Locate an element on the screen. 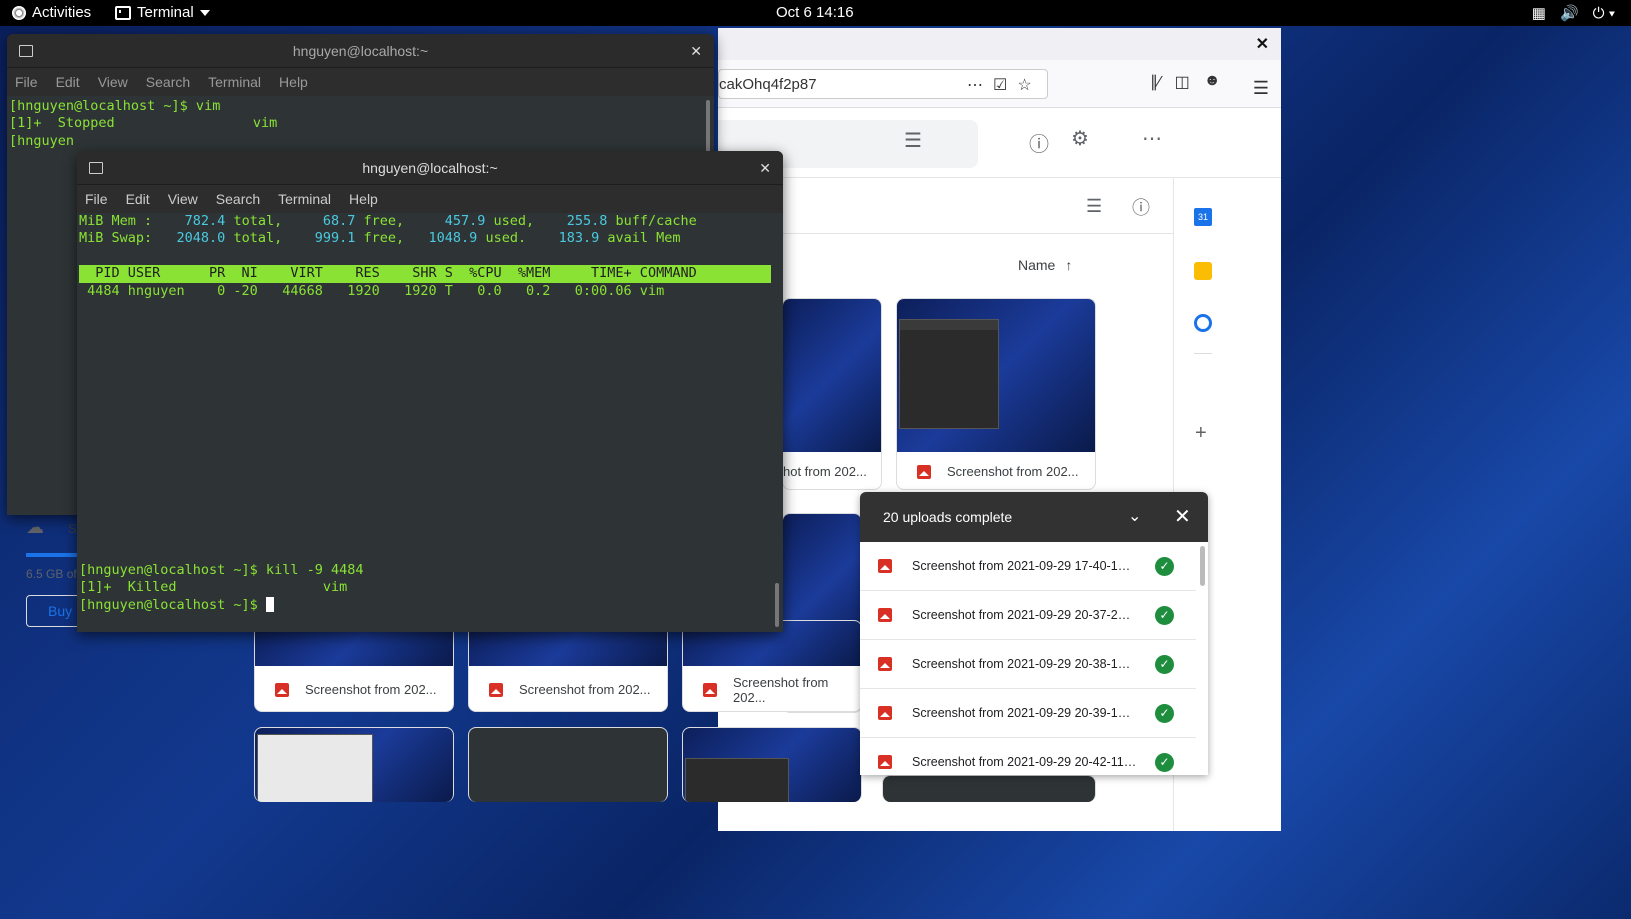 The image size is (1631, 919). terminal-menubar: File Edit View Search Terminal Help is located at coordinates (430, 199).